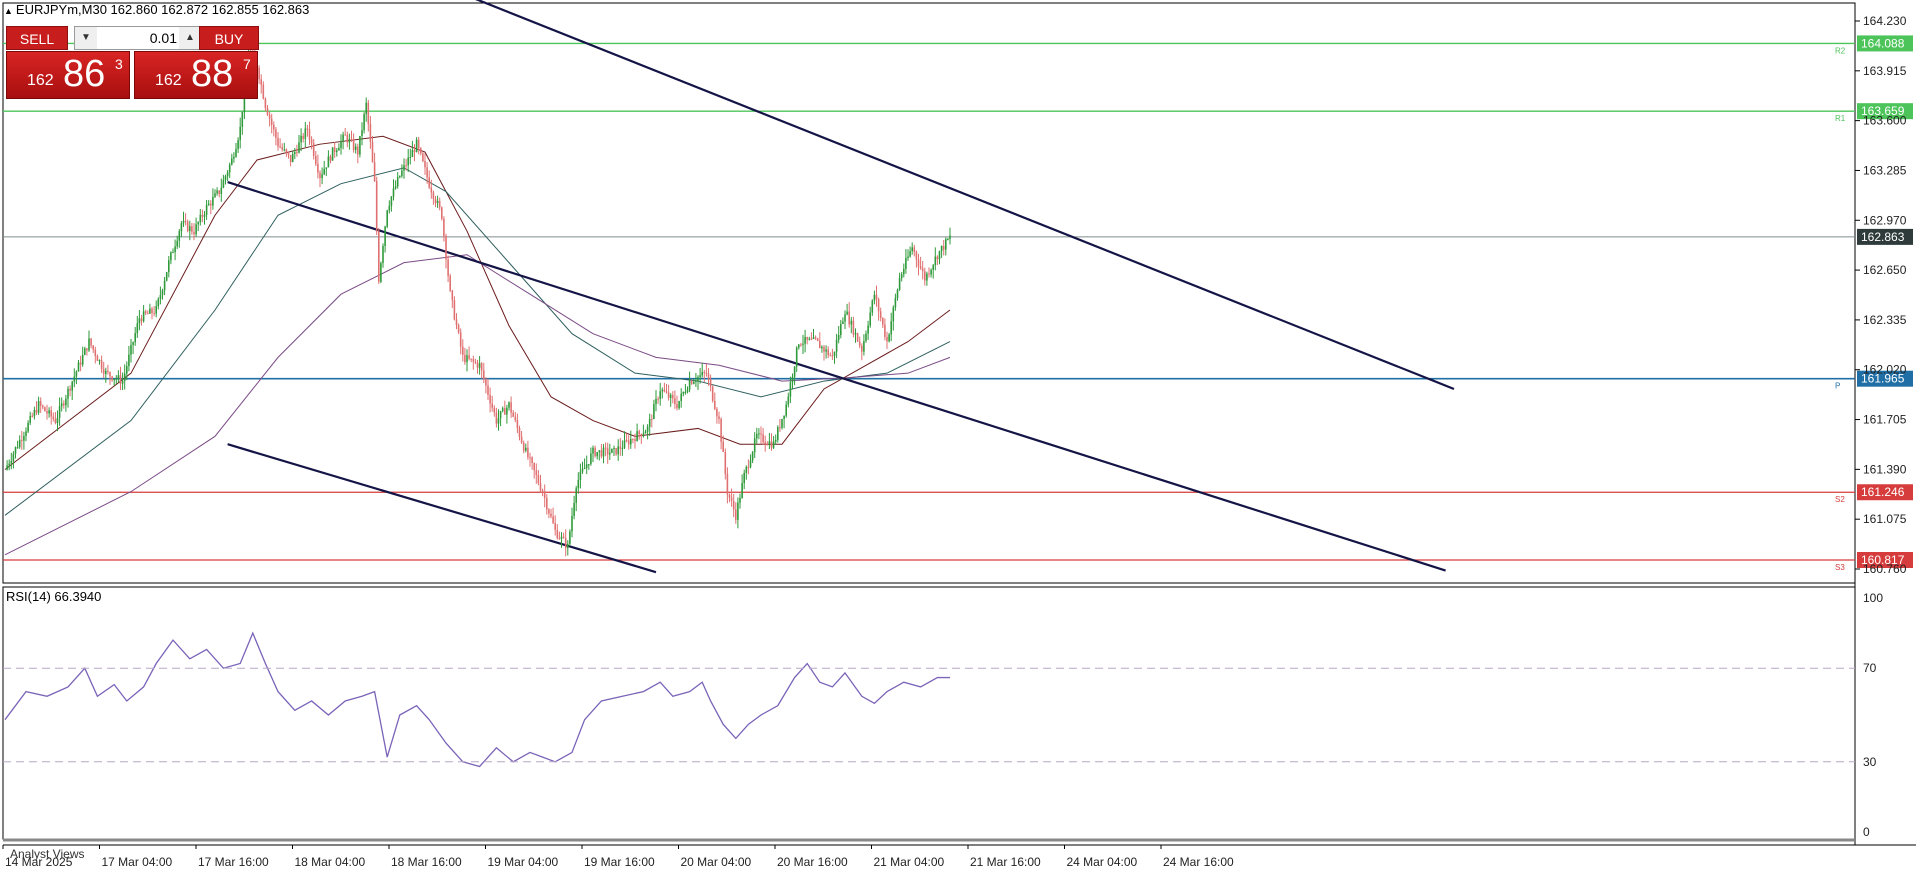 The image size is (1916, 874). What do you see at coordinates (54, 596) in the screenshot?
I see `rsi-indicator-label: RSI(14) 66.3940` at bounding box center [54, 596].